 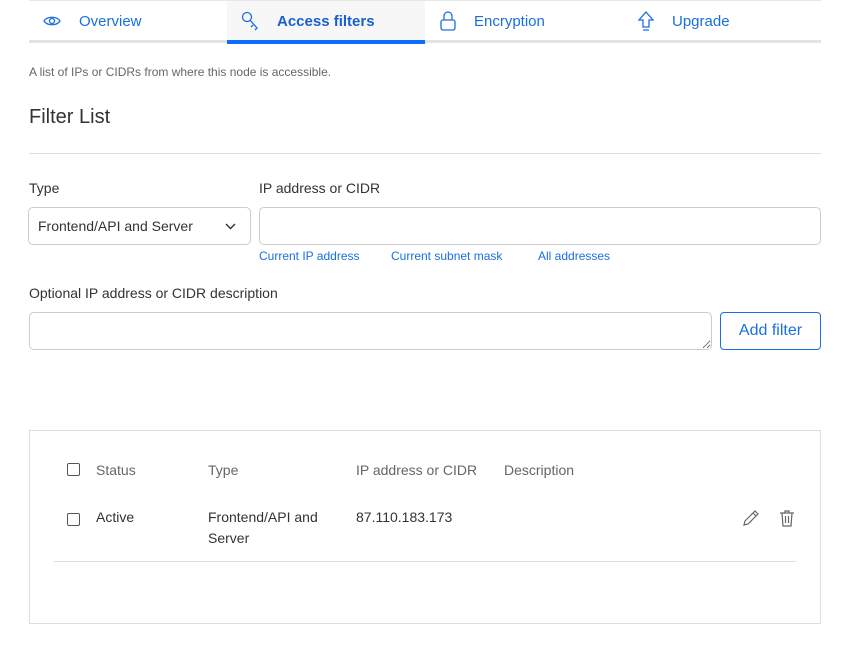 What do you see at coordinates (417, 470) in the screenshot?
I see `header-ip: IP address or CIDR` at bounding box center [417, 470].